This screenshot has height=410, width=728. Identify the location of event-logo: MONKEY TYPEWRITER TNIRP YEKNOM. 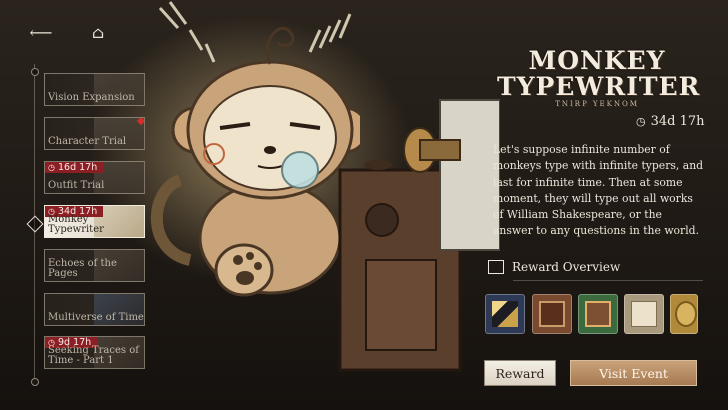
(599, 77).